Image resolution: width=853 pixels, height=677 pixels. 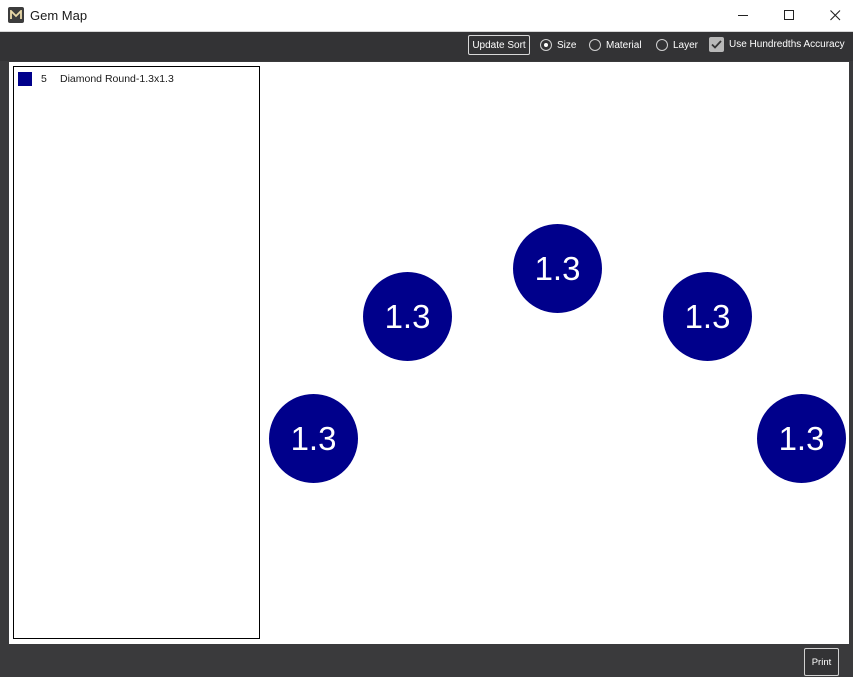 I want to click on list-item: 5 Diamond Round-1.3x1.3, so click(x=96, y=79).